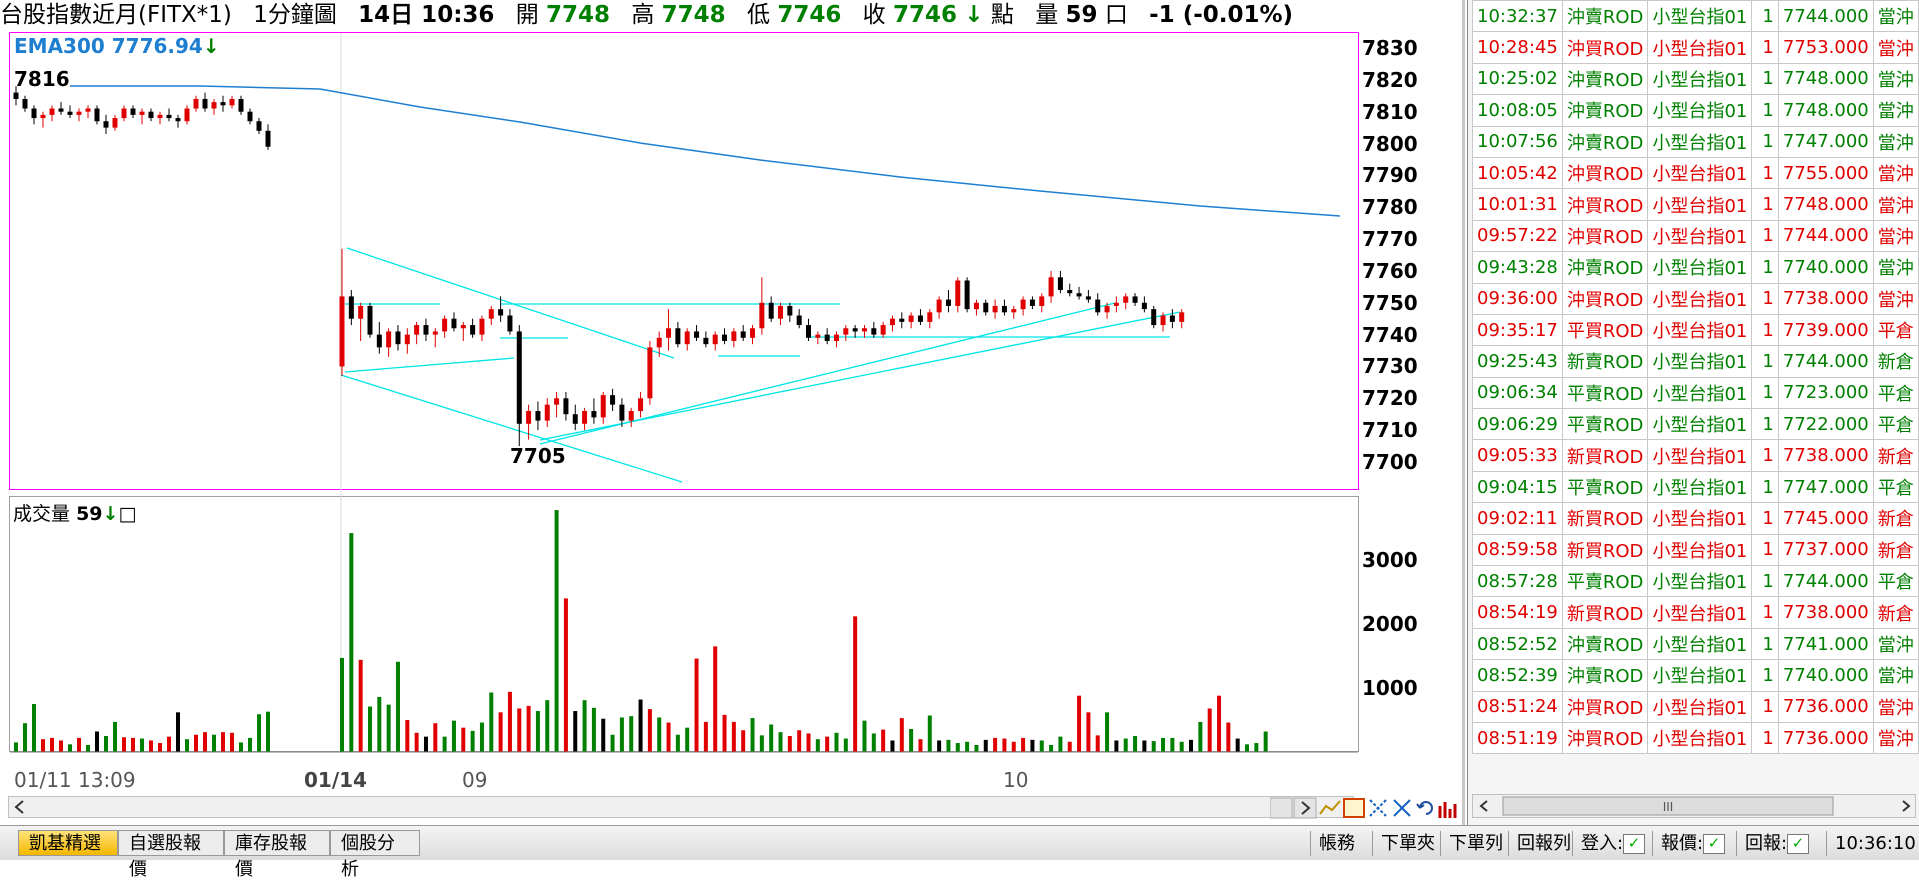 This screenshot has width=1919, height=883. I want to click on cross-tool-icon, so click(1378, 808).